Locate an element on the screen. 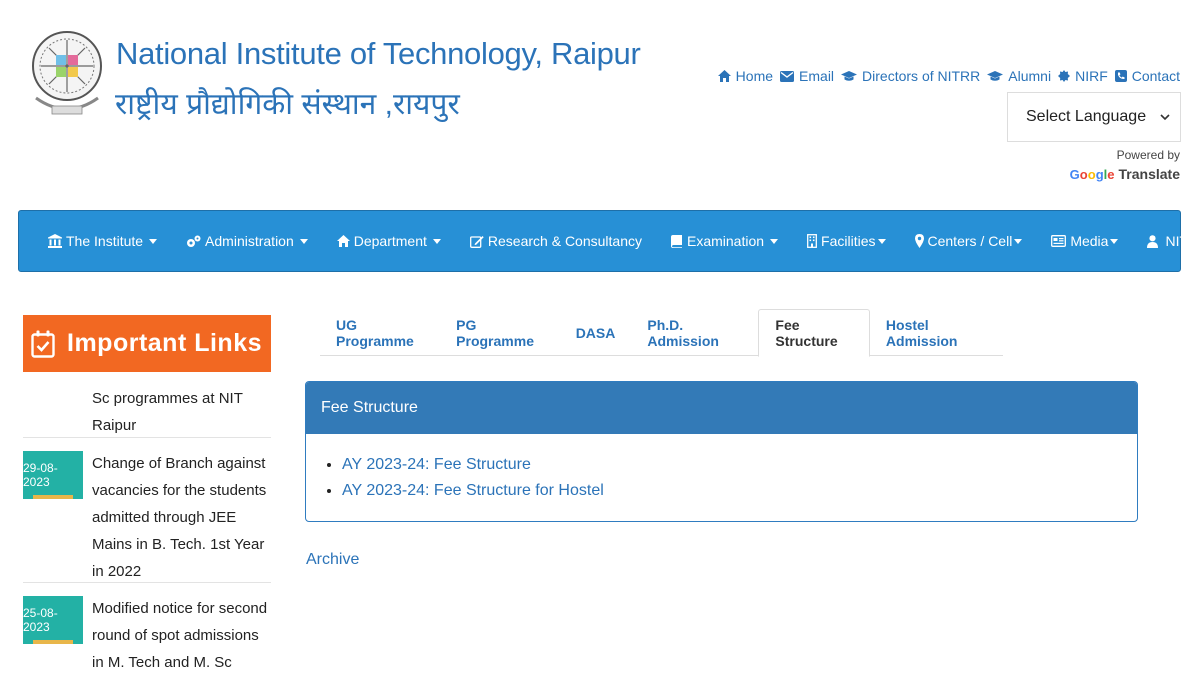  archive-link: Archive is located at coordinates (332, 560).